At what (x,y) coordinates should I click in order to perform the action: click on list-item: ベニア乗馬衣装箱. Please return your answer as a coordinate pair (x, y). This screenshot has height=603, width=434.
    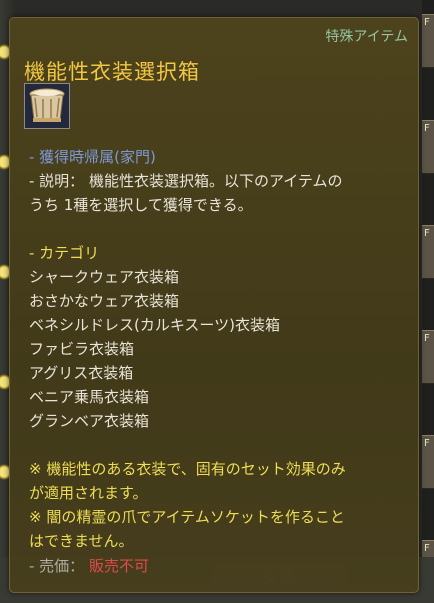
    Looking at the image, I should click on (89, 397).